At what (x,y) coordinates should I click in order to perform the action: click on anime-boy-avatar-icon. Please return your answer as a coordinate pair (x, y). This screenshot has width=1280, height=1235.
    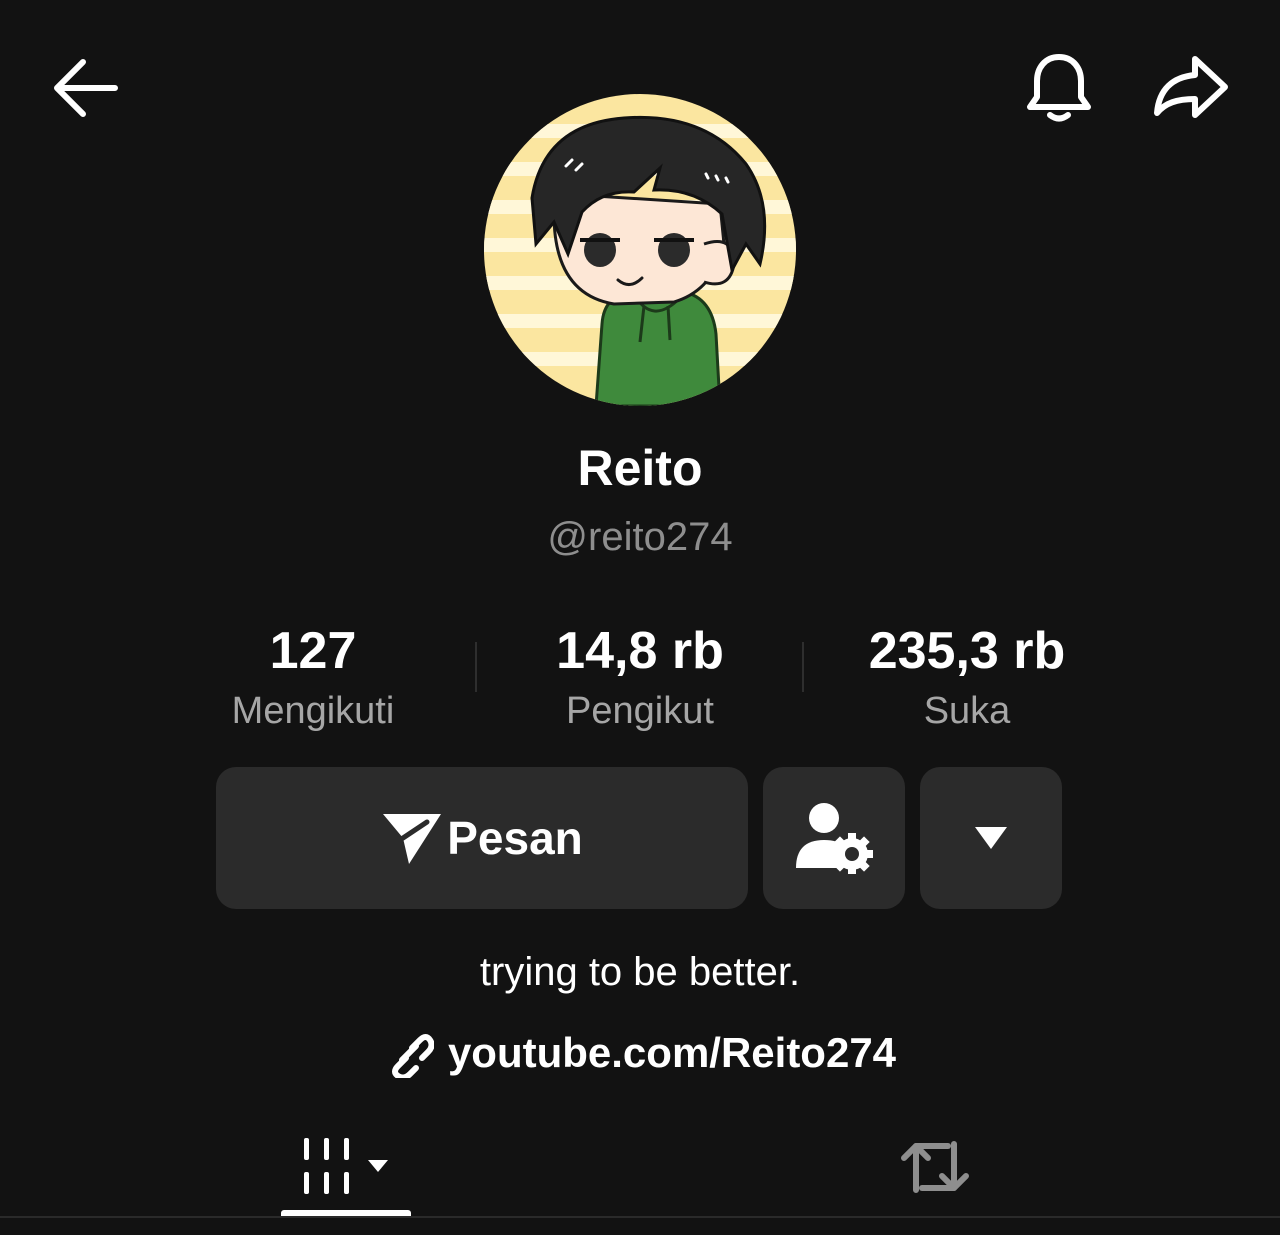
    Looking at the image, I should click on (640, 250).